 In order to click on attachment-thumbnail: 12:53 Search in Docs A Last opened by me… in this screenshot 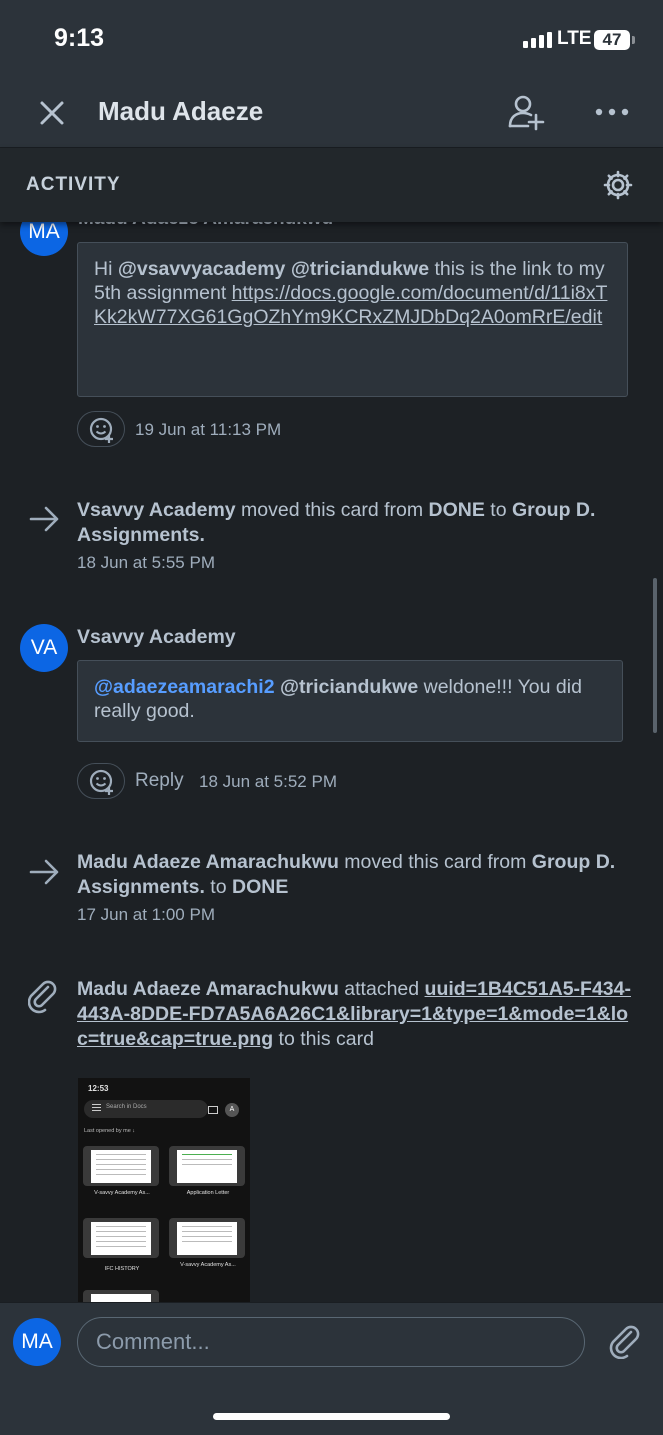, I will do `click(164, 1190)`.